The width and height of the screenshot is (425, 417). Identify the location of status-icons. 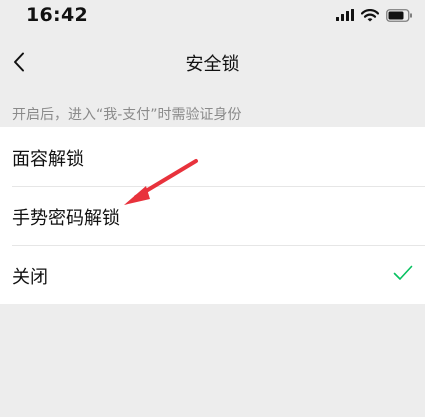
(374, 15).